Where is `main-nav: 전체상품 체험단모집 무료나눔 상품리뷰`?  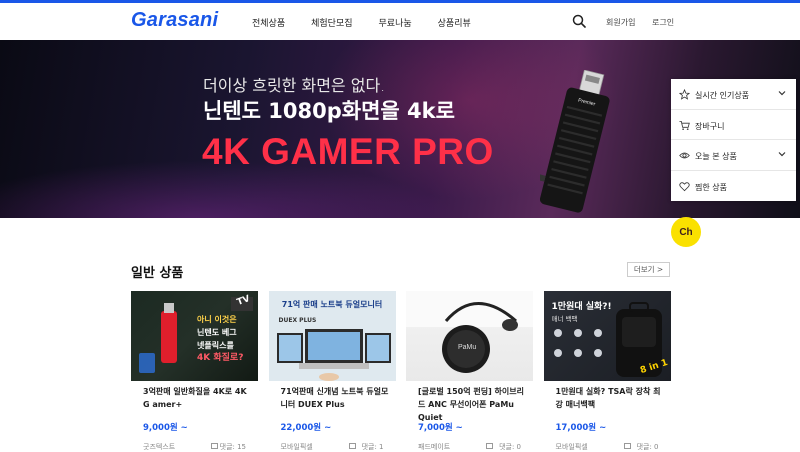
main-nav: 전체상품 체험단모집 무료나눔 상품리뷰 is located at coordinates (374, 22).